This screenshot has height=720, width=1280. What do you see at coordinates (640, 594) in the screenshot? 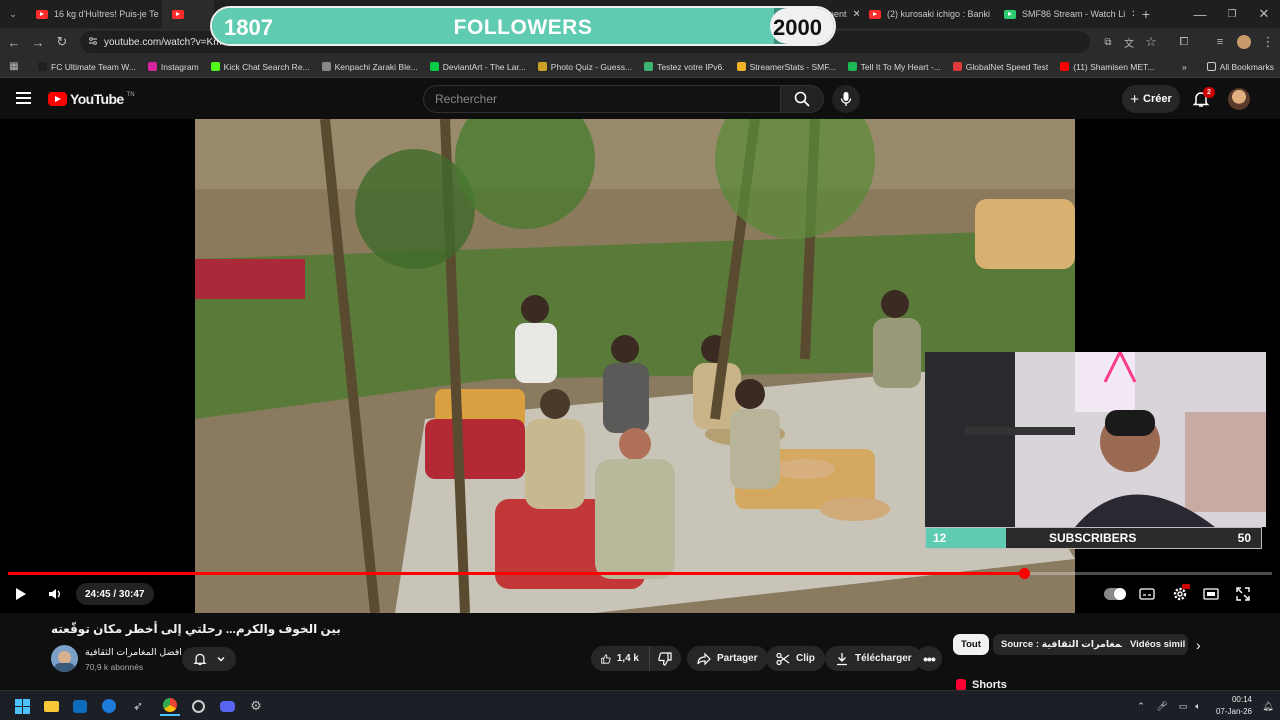
I see `player-controls: 24:45 / 30:47` at bounding box center [640, 594].